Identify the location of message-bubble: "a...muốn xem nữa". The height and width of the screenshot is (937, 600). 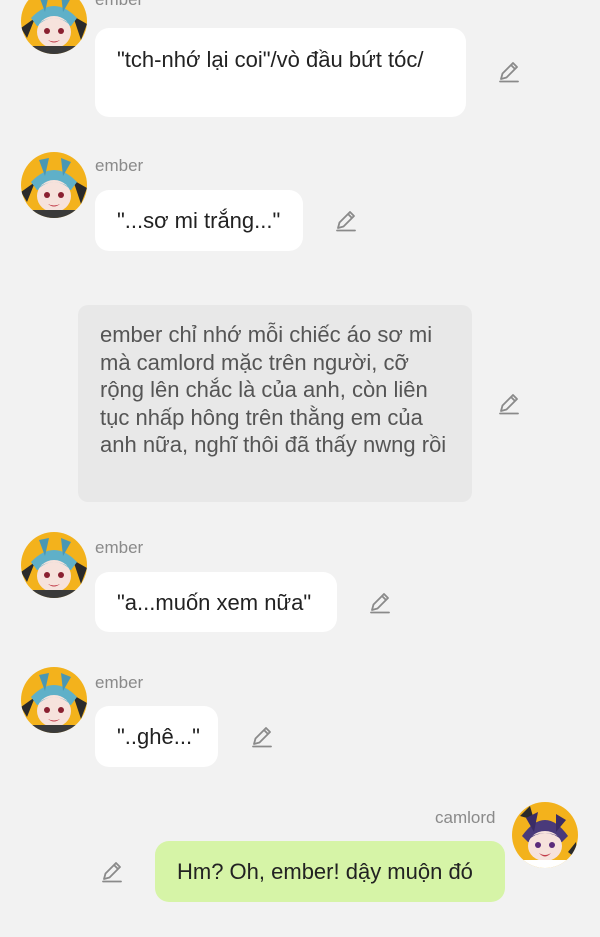
(216, 602).